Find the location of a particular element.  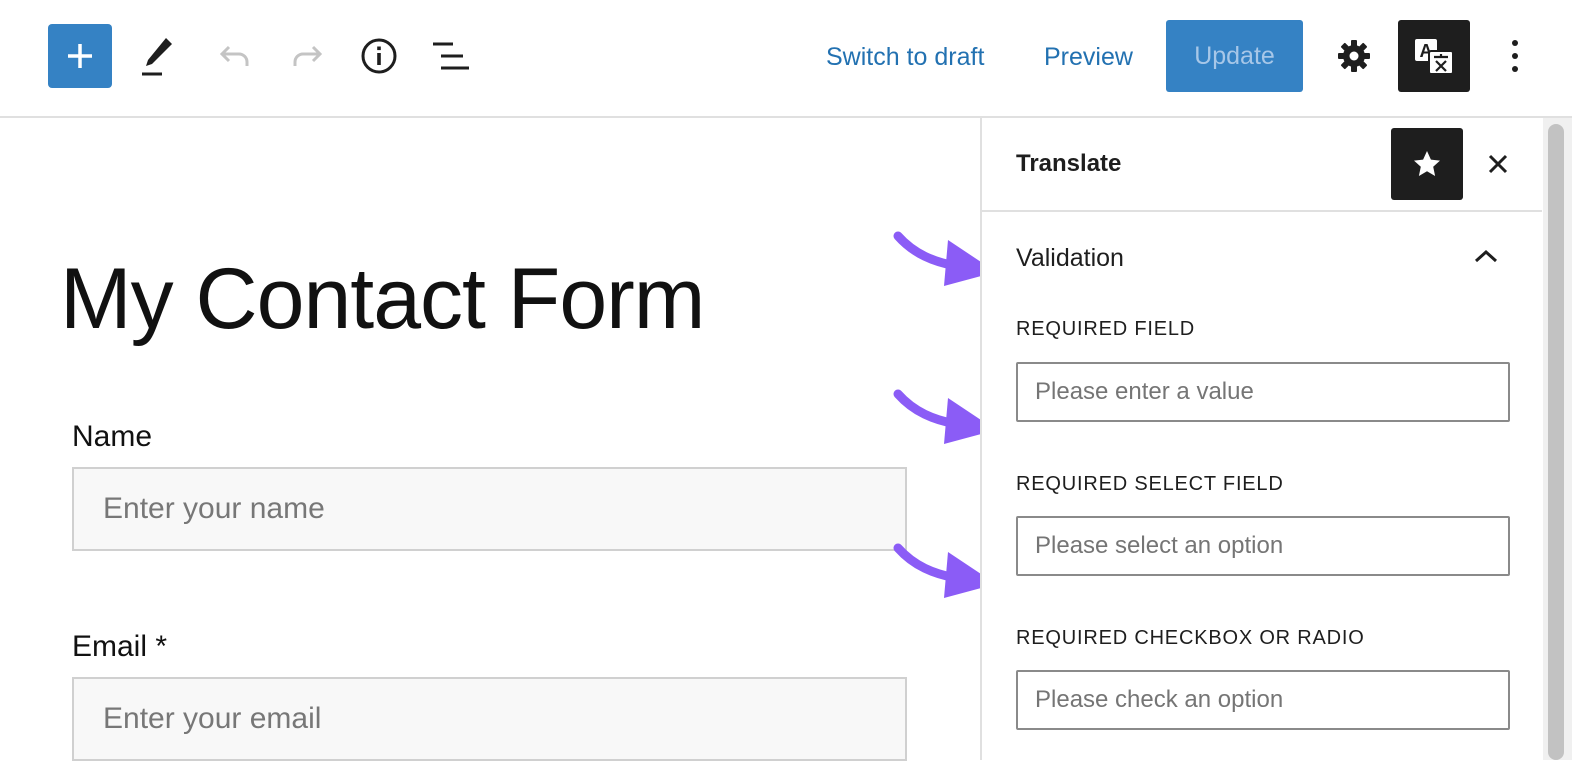

translate-icon: A is located at coordinates (1434, 57).